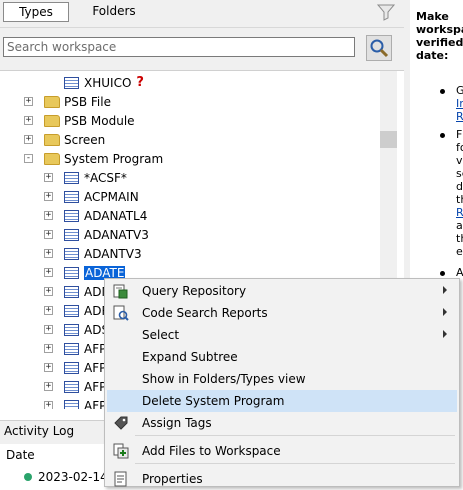  Describe the element at coordinates (282, 357) in the screenshot. I see `menu-item-expand-subtree: Expand Subtree` at that location.